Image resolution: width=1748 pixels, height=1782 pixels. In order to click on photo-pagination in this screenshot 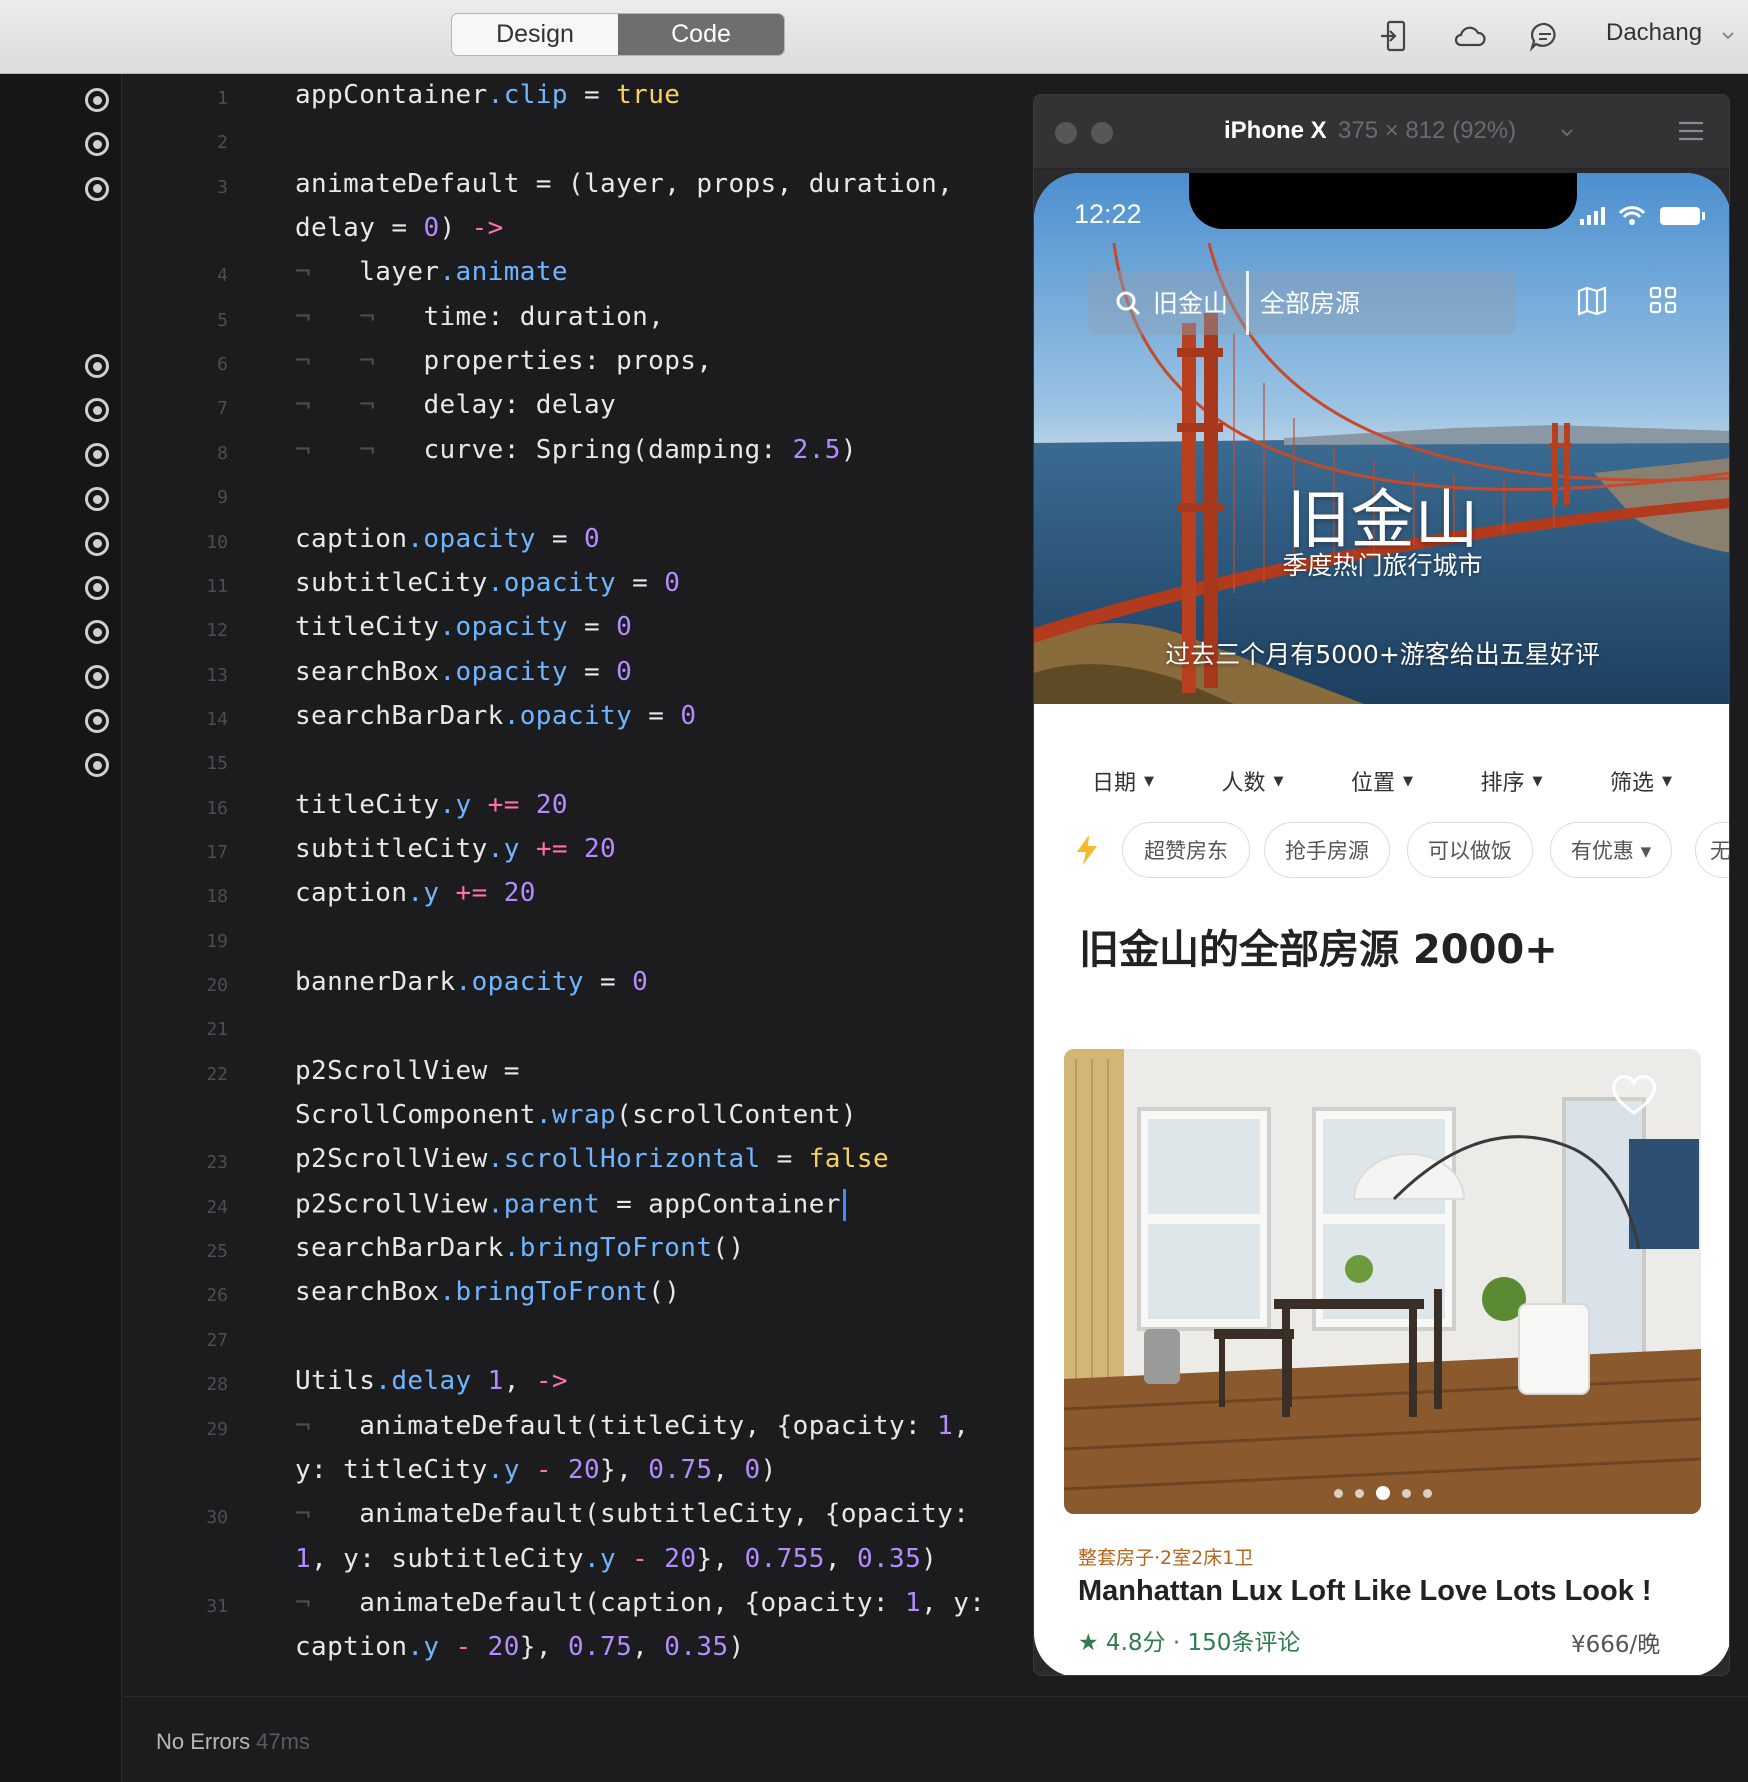, I will do `click(1382, 1493)`.